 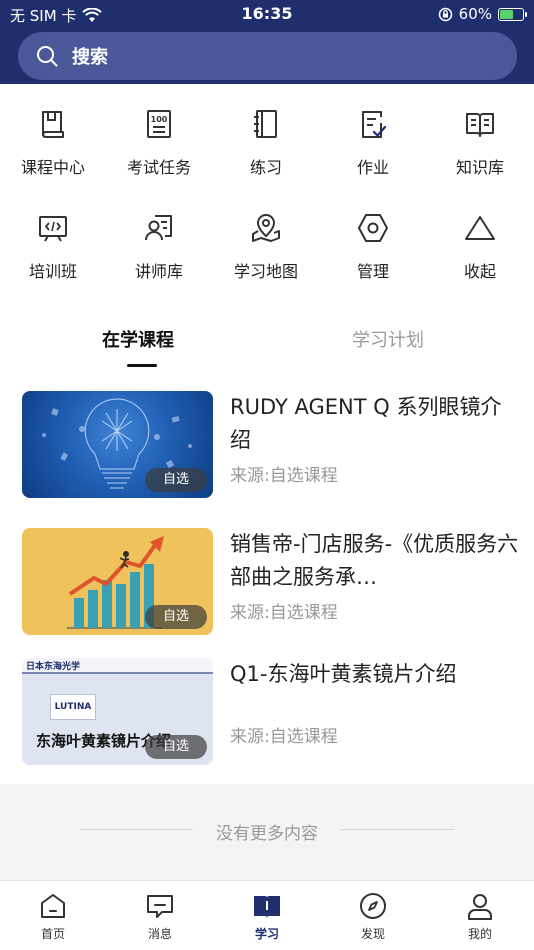 I want to click on book-icon, so click(x=53, y=124).